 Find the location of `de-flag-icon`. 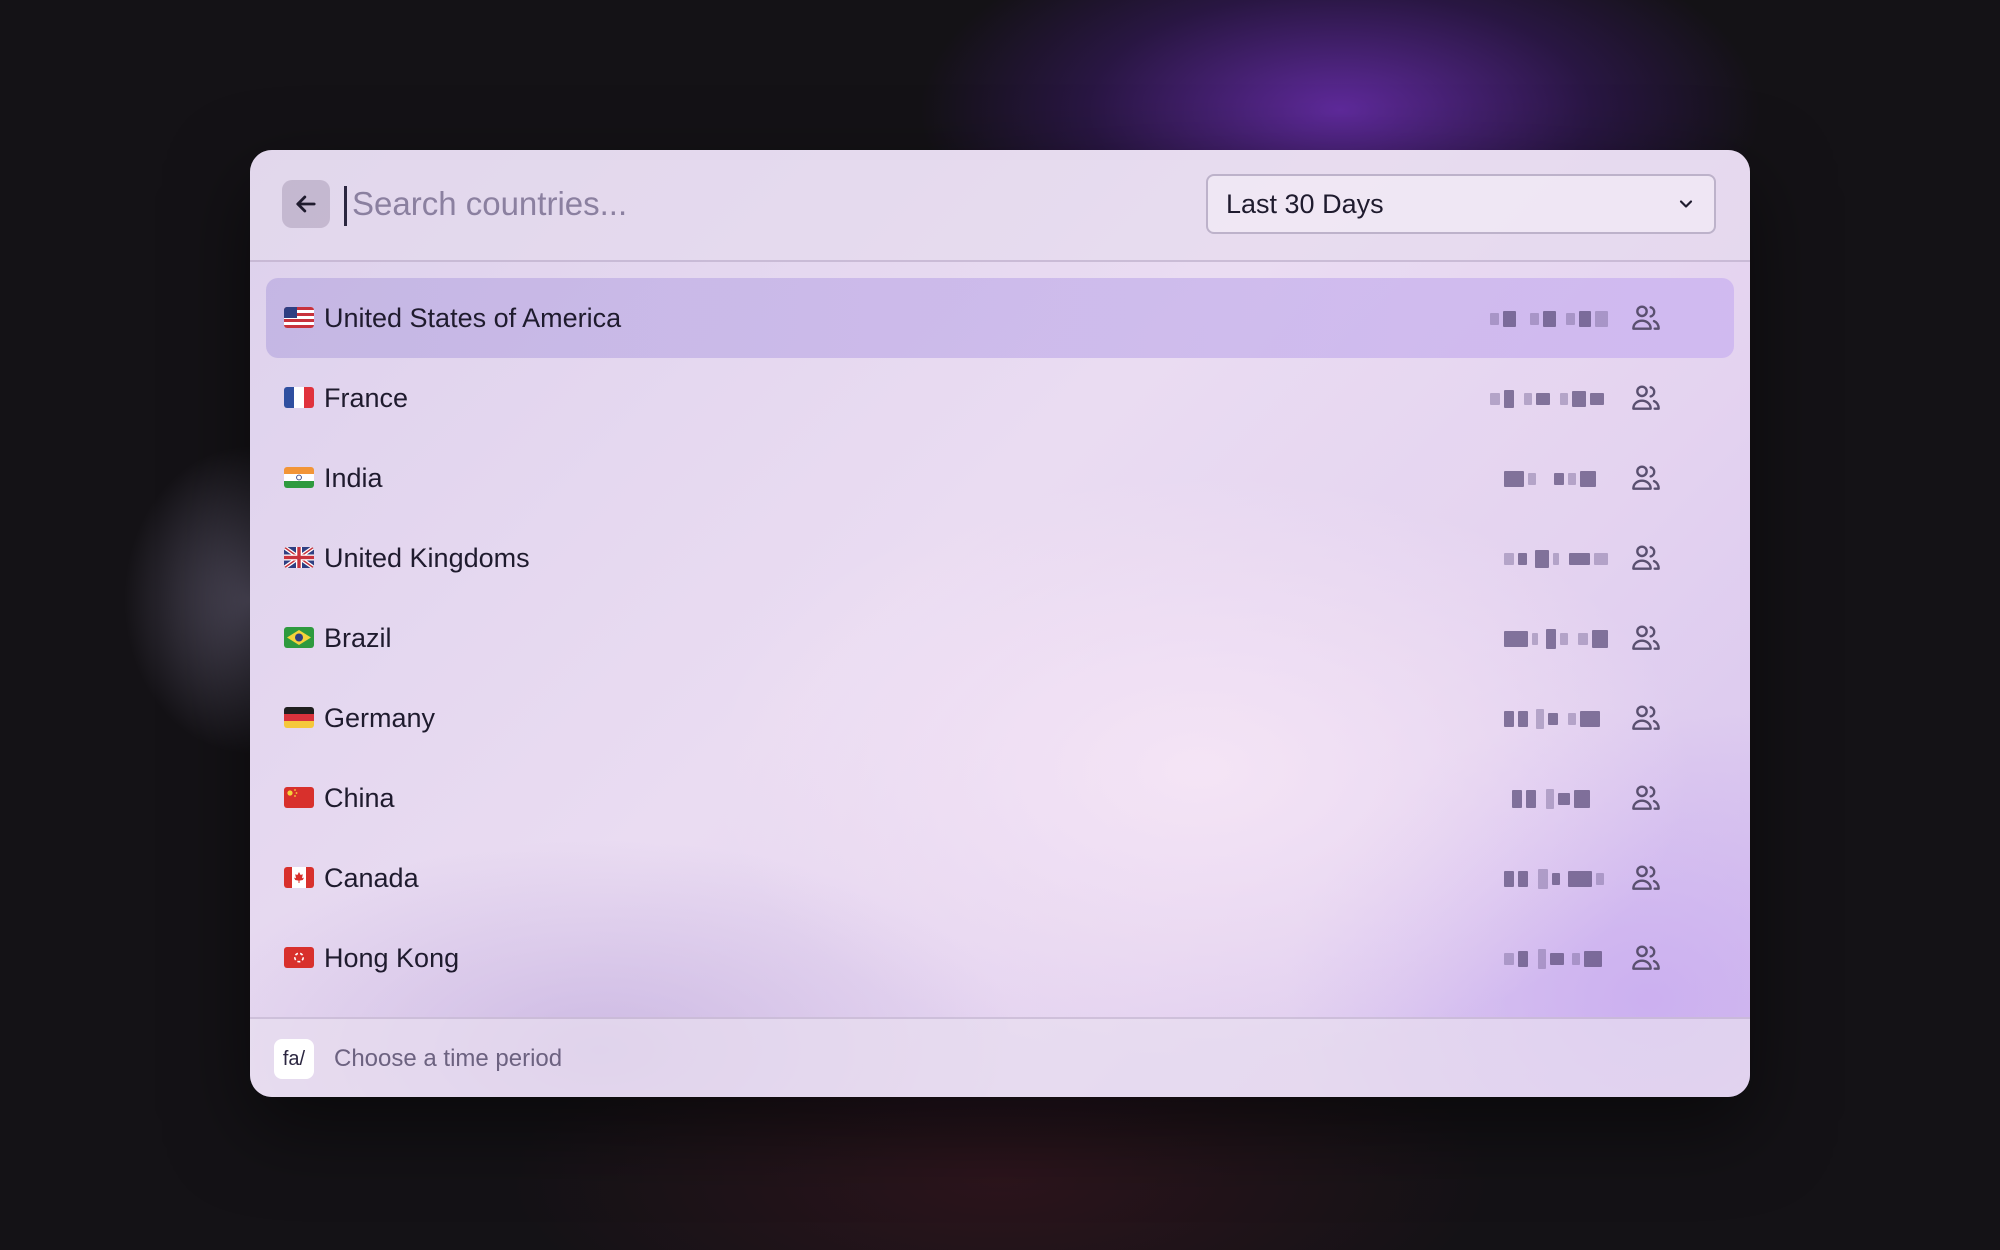

de-flag-icon is located at coordinates (299, 717).